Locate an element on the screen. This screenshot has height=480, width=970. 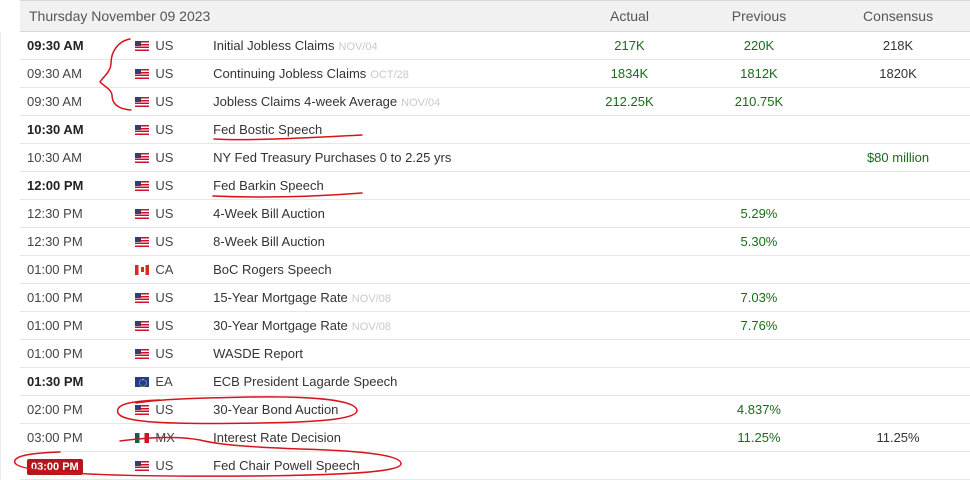
actual-value: 1834K is located at coordinates (629, 73).